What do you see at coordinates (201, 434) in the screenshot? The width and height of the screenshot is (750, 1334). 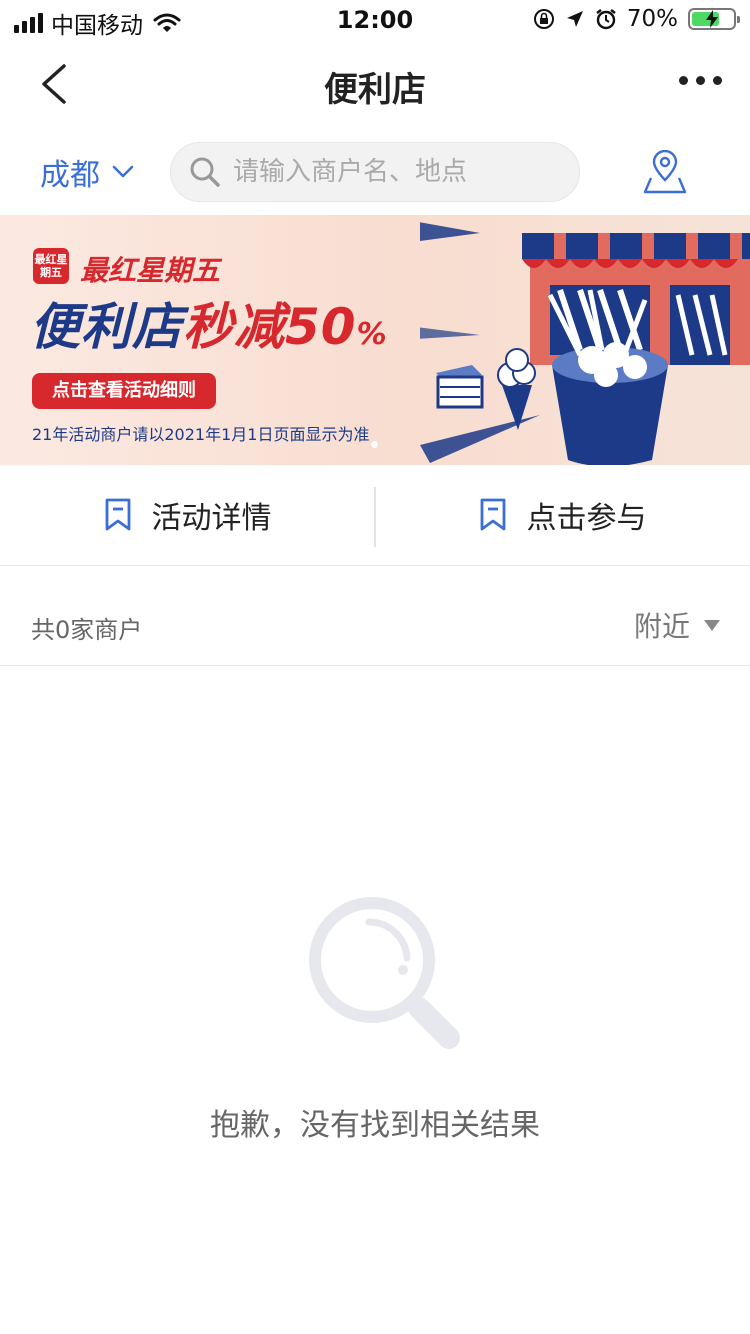 I see `banner-note: 21年活动商户请以2021年1月1日页面显示为准` at bounding box center [201, 434].